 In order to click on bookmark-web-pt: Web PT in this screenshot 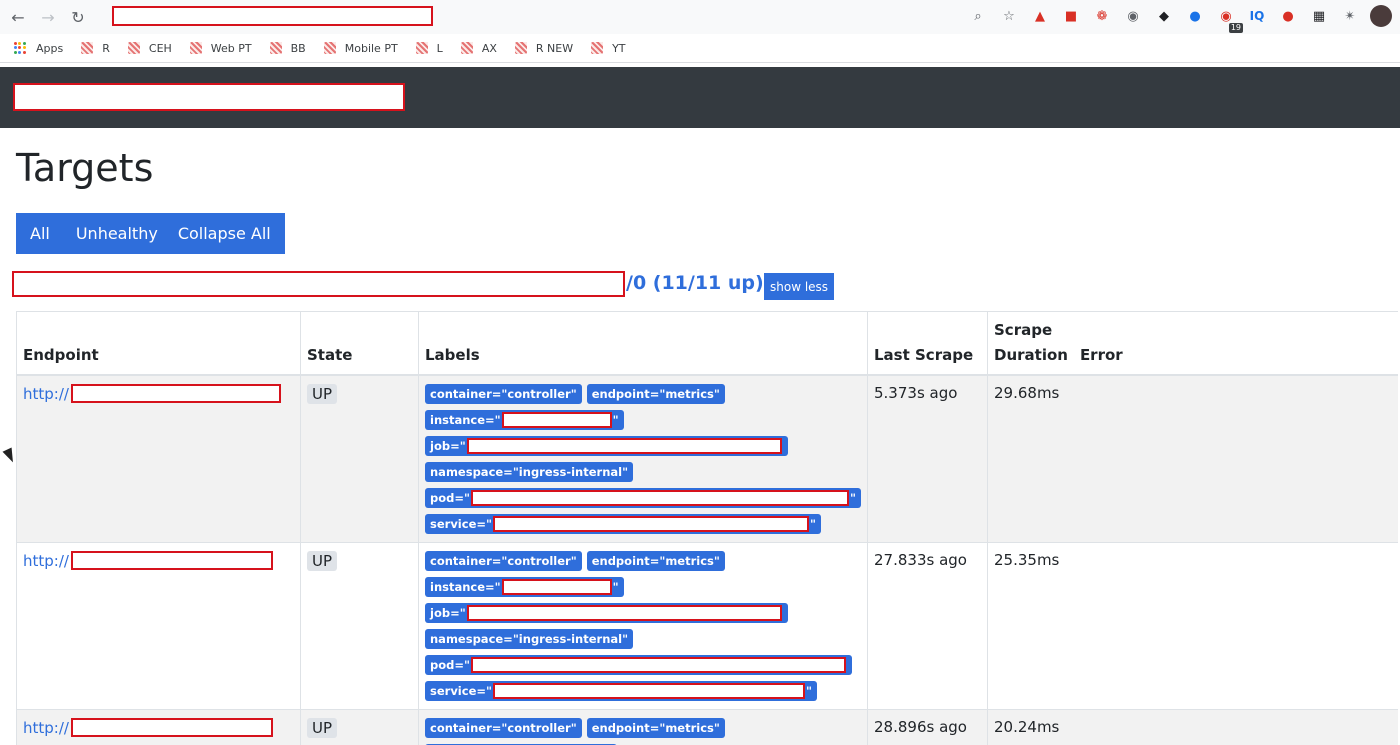, I will do `click(220, 48)`.